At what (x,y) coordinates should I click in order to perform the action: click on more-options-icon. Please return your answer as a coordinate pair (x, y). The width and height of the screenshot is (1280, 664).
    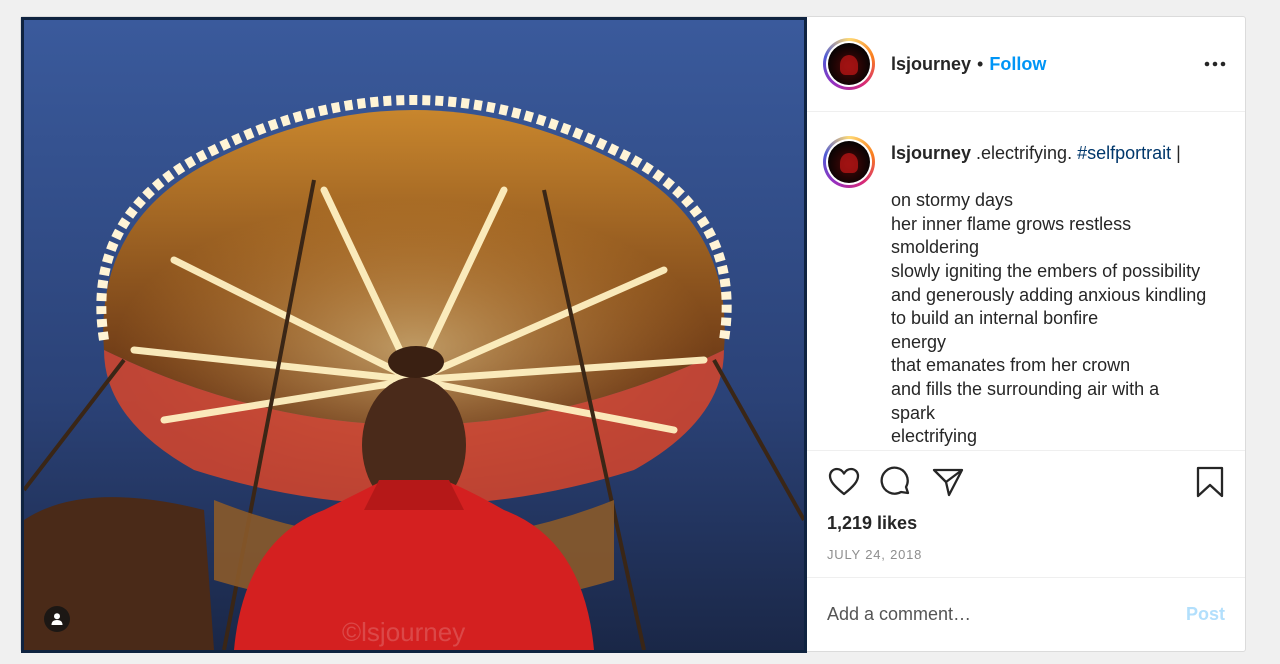
    Looking at the image, I should click on (1215, 64).